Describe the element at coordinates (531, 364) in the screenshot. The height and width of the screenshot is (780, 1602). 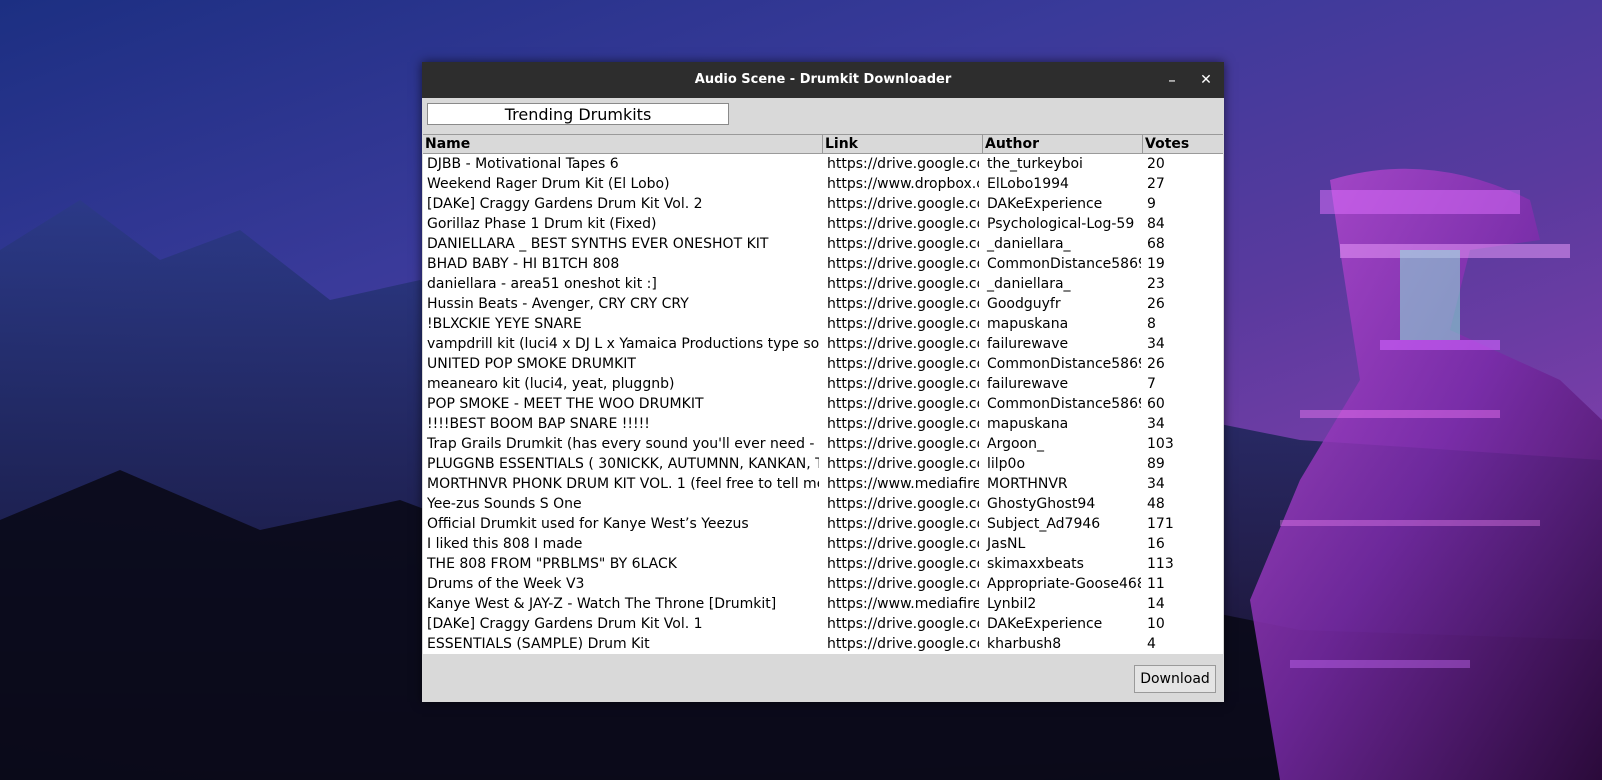
I see `cell-name: UNITED POP SMOKE DRUMKIT` at that location.